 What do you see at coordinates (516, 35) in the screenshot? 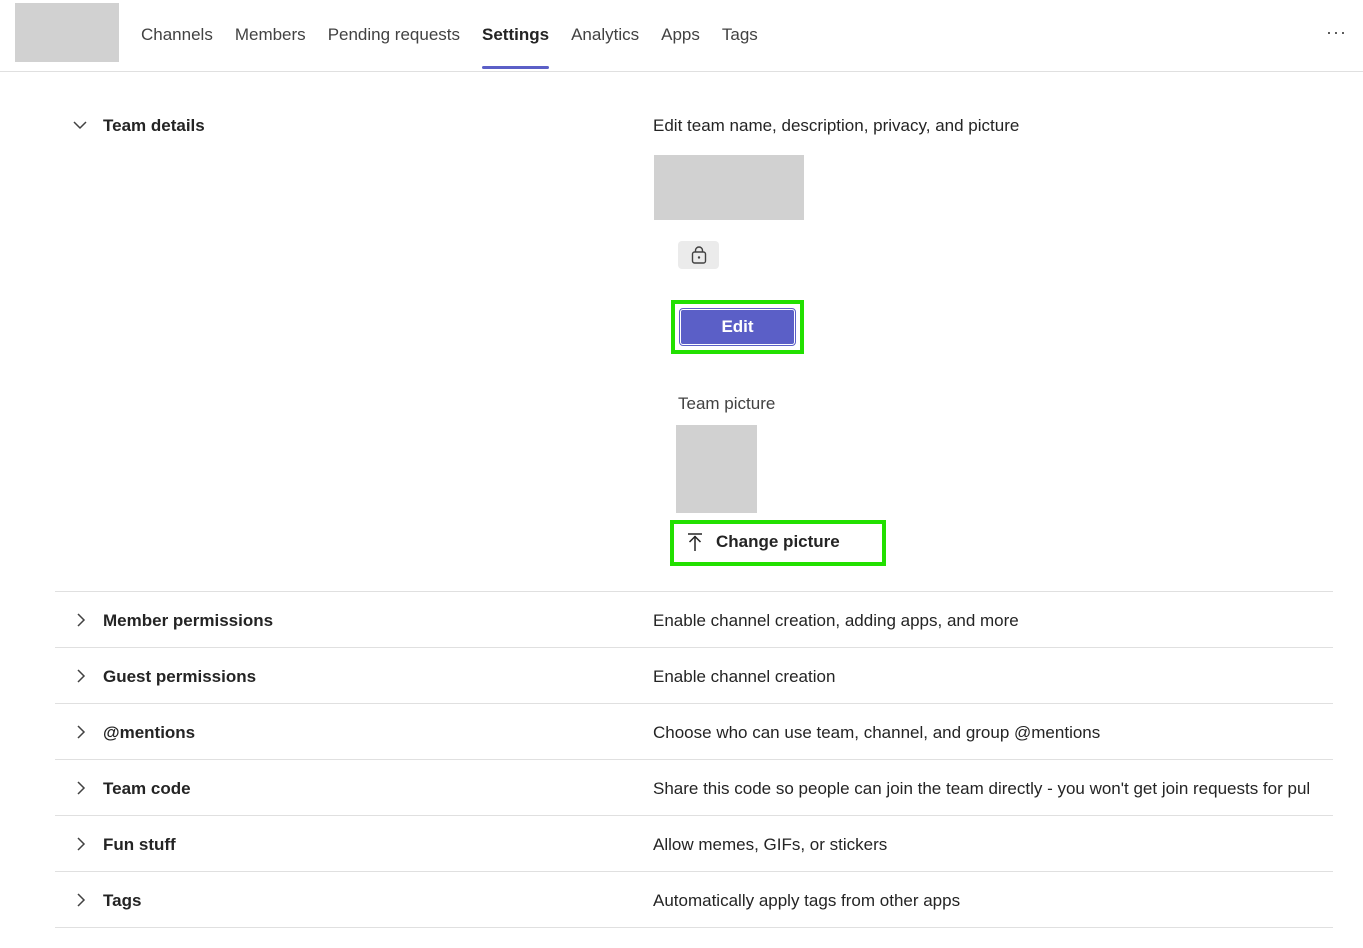
I see `tab-settings: Settings` at bounding box center [516, 35].